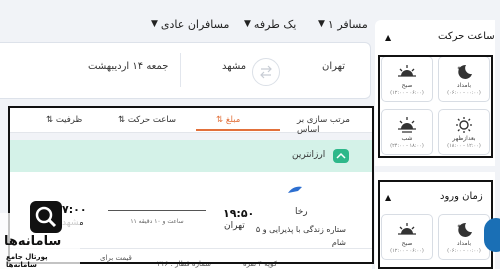 The height and width of the screenshot is (269, 500). Describe the element at coordinates (157, 210) in the screenshot. I see `route-line` at that location.